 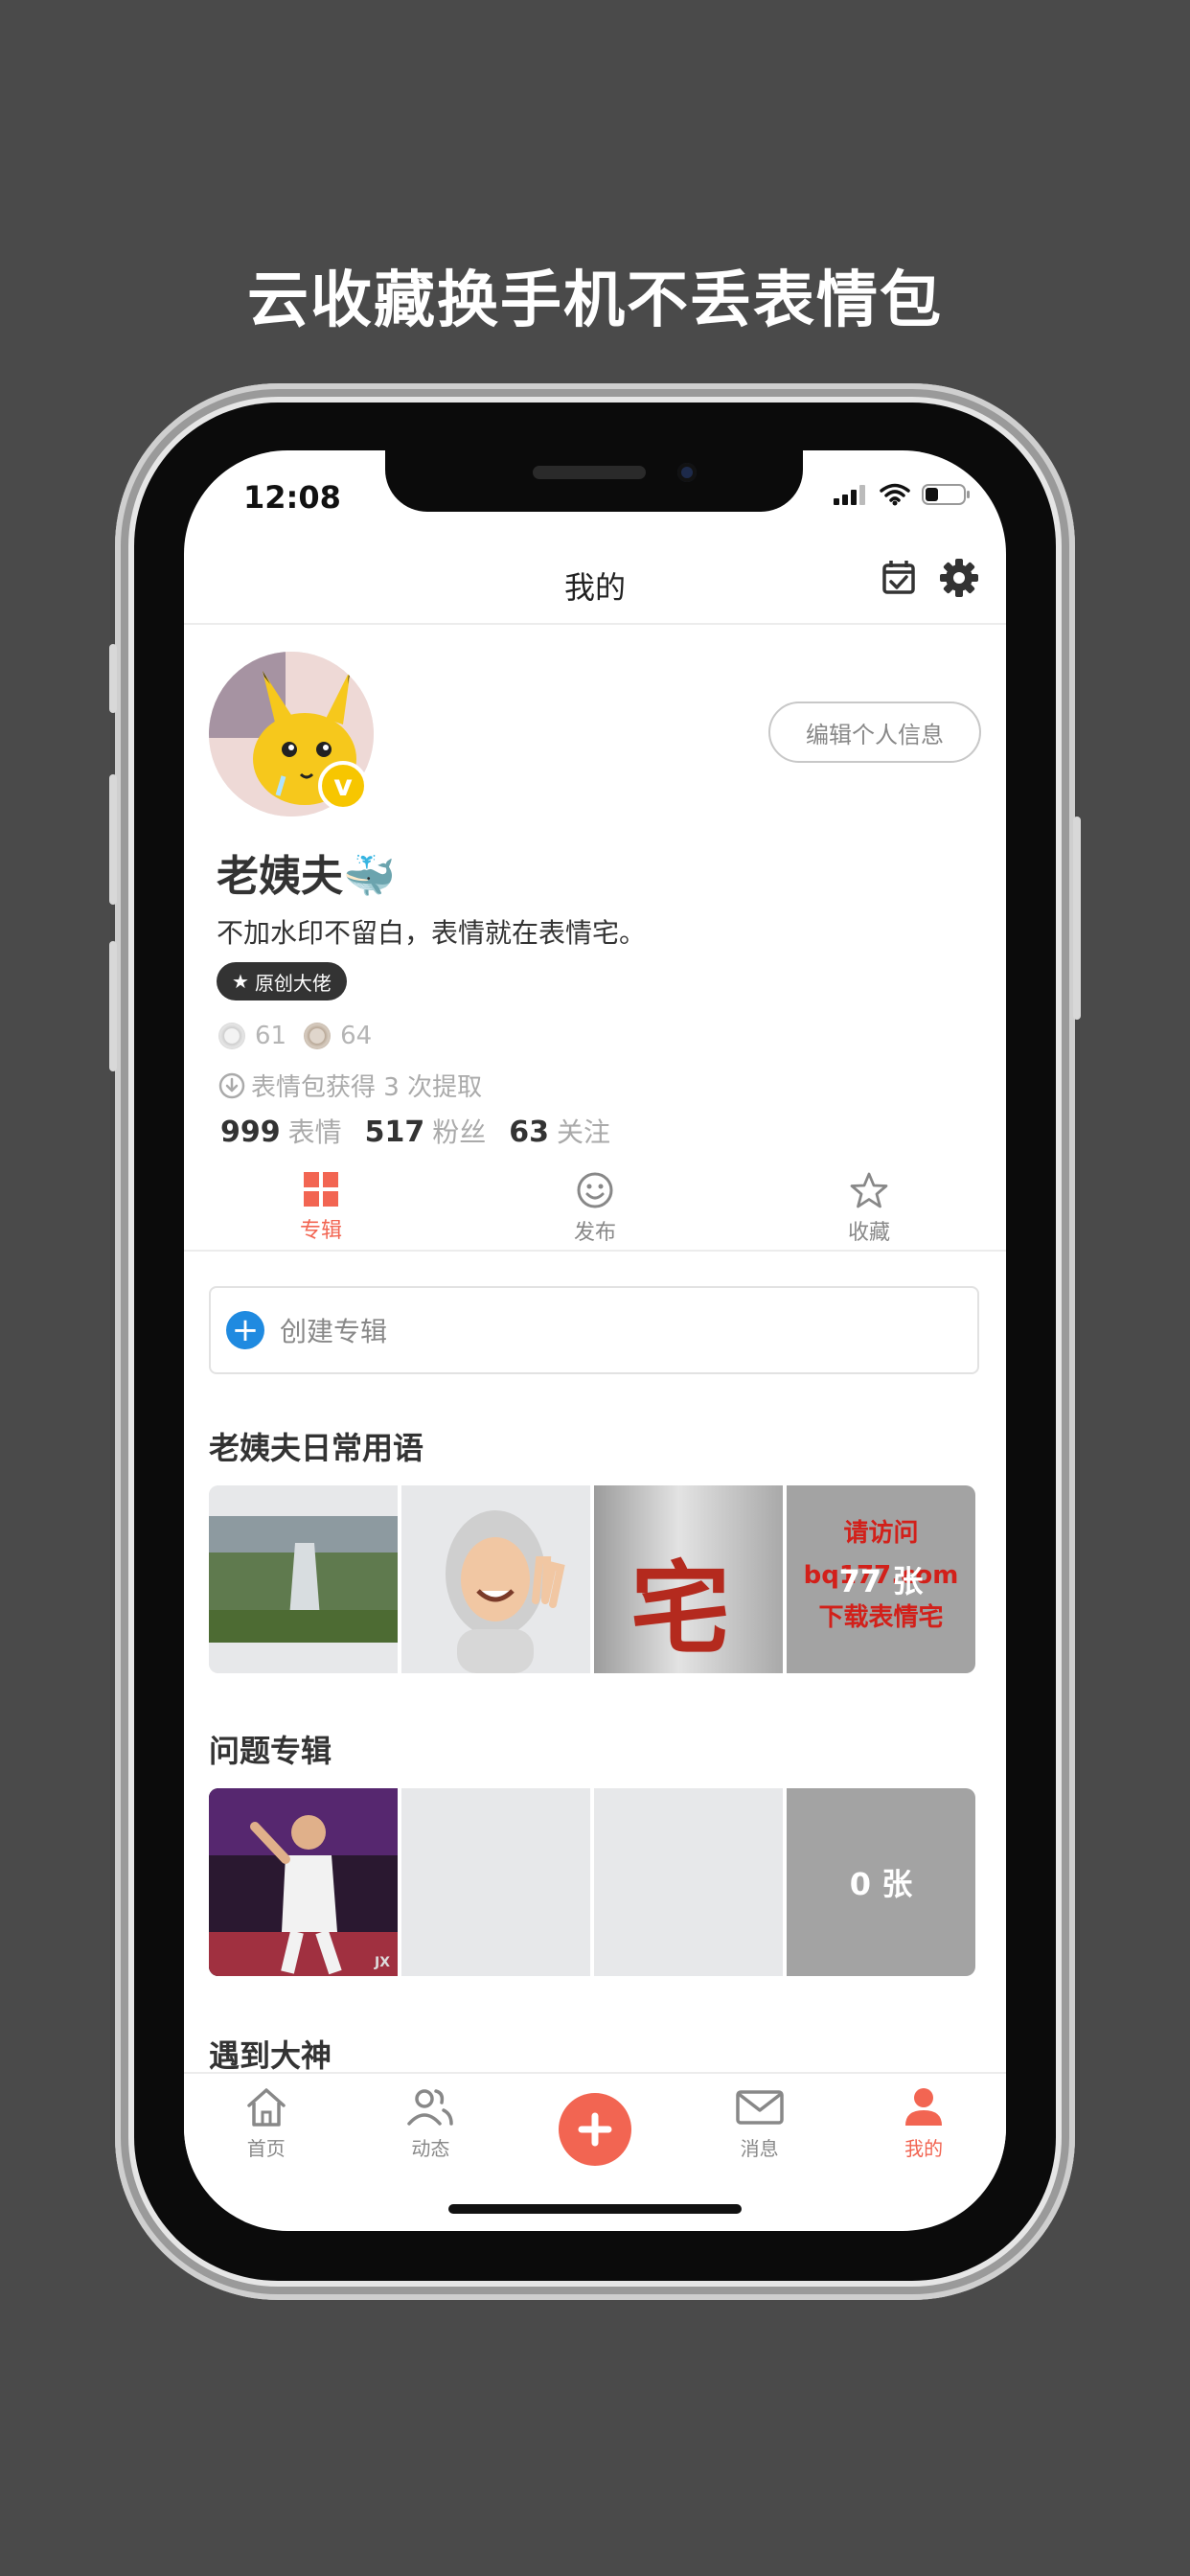 I want to click on tab-favorites: 收藏, so click(x=869, y=1208).